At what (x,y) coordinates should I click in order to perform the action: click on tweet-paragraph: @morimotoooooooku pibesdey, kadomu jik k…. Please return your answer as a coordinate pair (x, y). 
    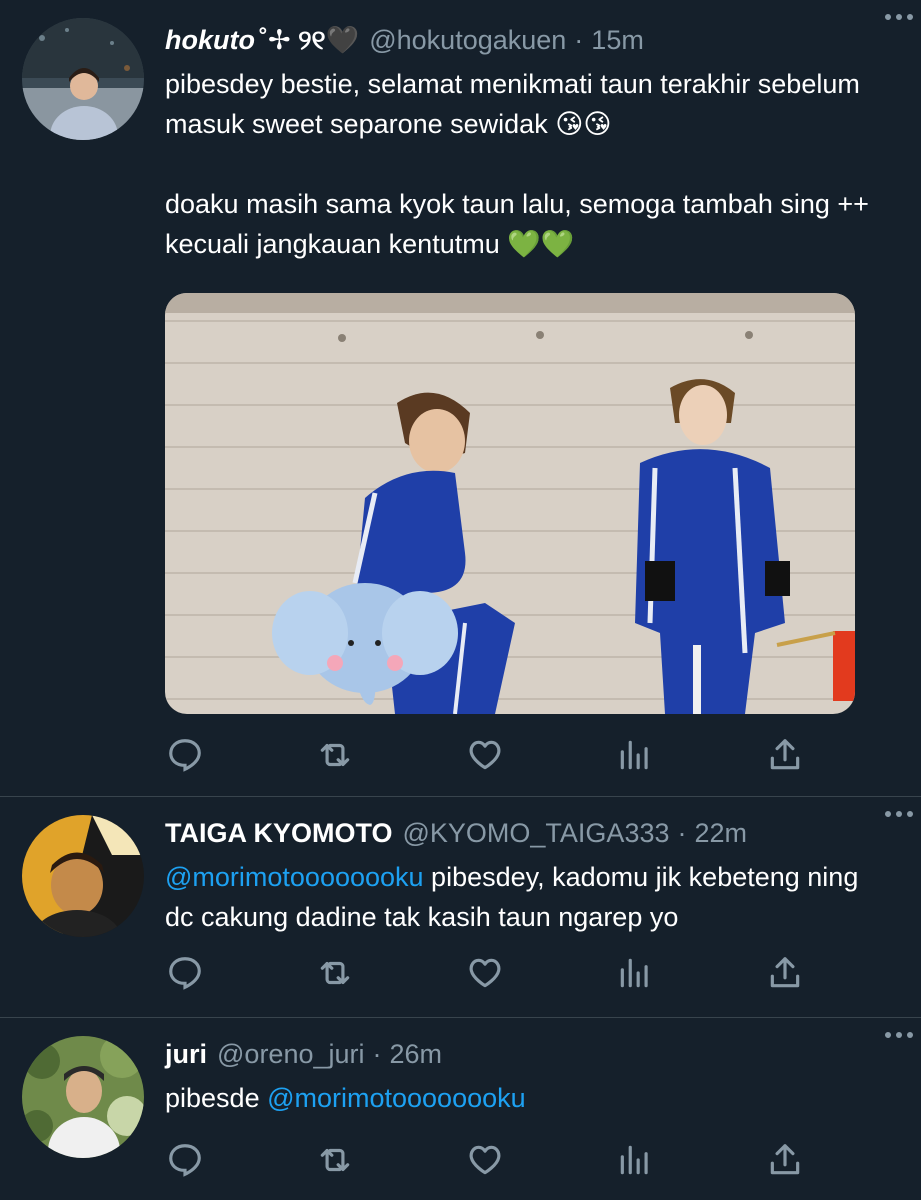
    Looking at the image, I should click on (529, 897).